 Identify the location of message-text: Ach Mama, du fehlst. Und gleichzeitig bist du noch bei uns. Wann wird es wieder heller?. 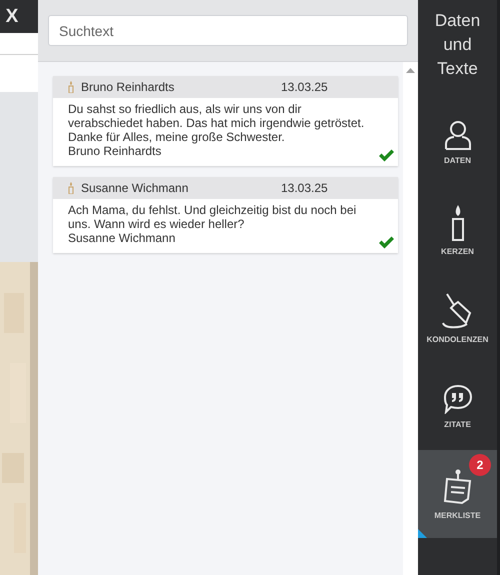
(213, 217).